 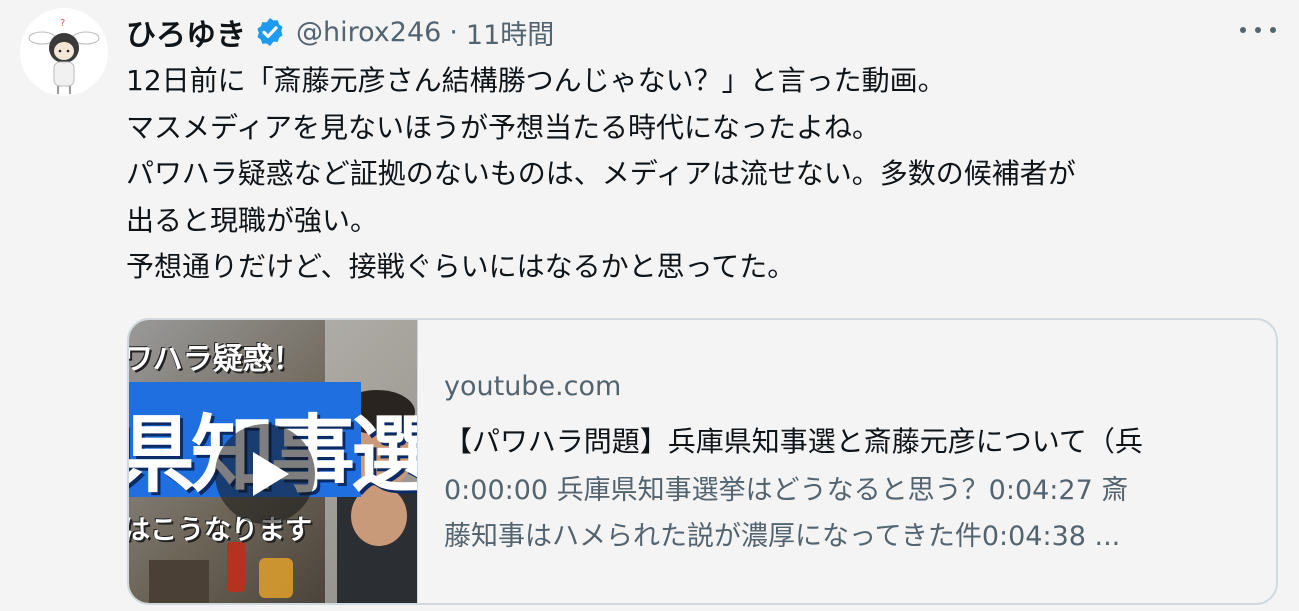 What do you see at coordinates (601, 173) in the screenshot?
I see `tweet-text-line: パワハラ疑惑など証拠のないものは、メディアは流せない。多数の候補者が` at bounding box center [601, 173].